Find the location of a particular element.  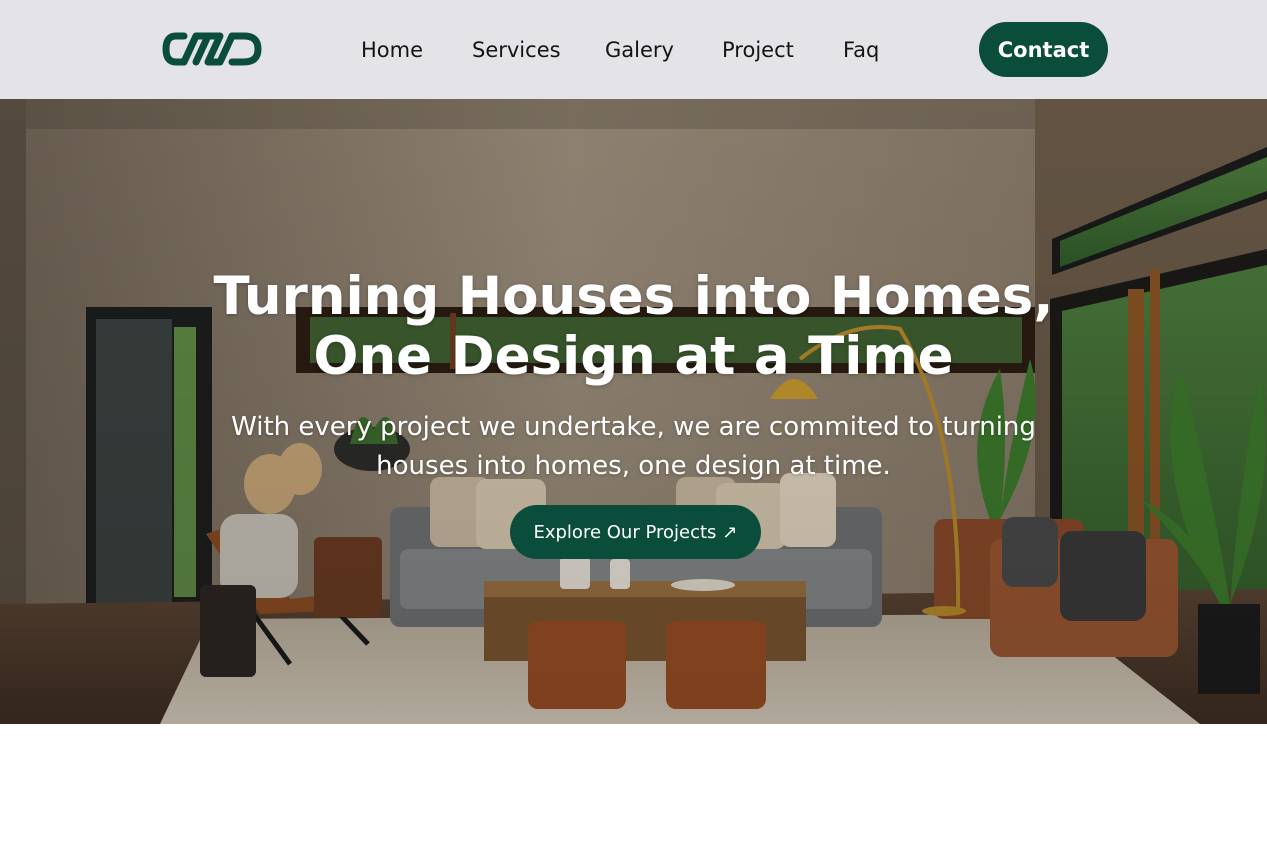

hero-title-line-1: Turning Houses into Homes, is located at coordinates (633, 296).